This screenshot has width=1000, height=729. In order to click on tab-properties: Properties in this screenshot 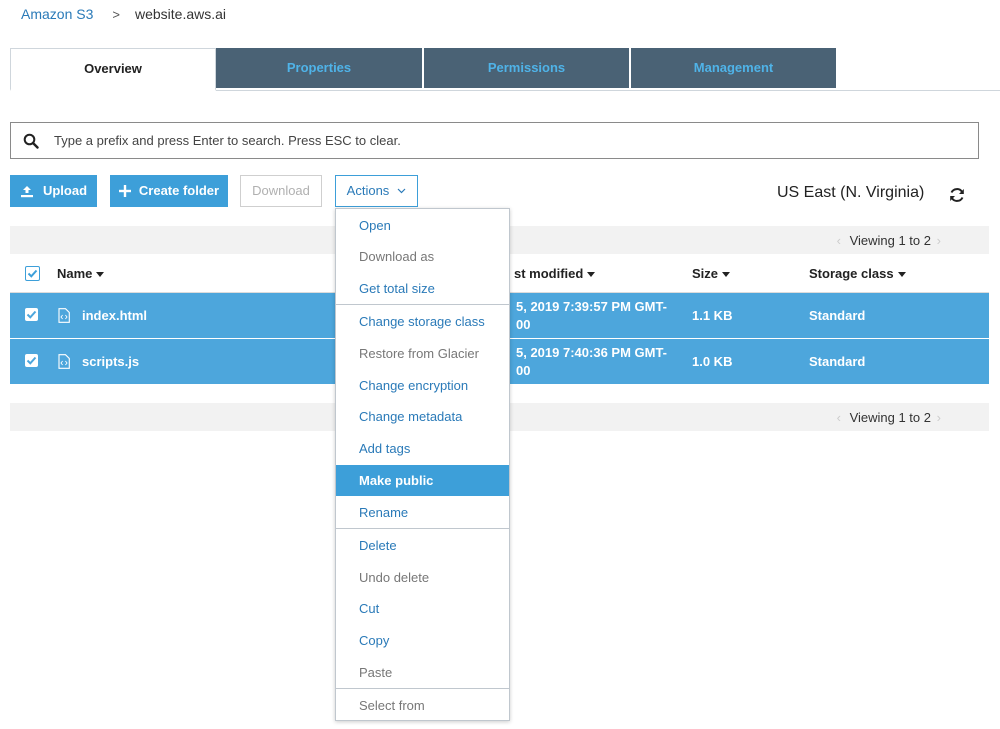, I will do `click(319, 68)`.